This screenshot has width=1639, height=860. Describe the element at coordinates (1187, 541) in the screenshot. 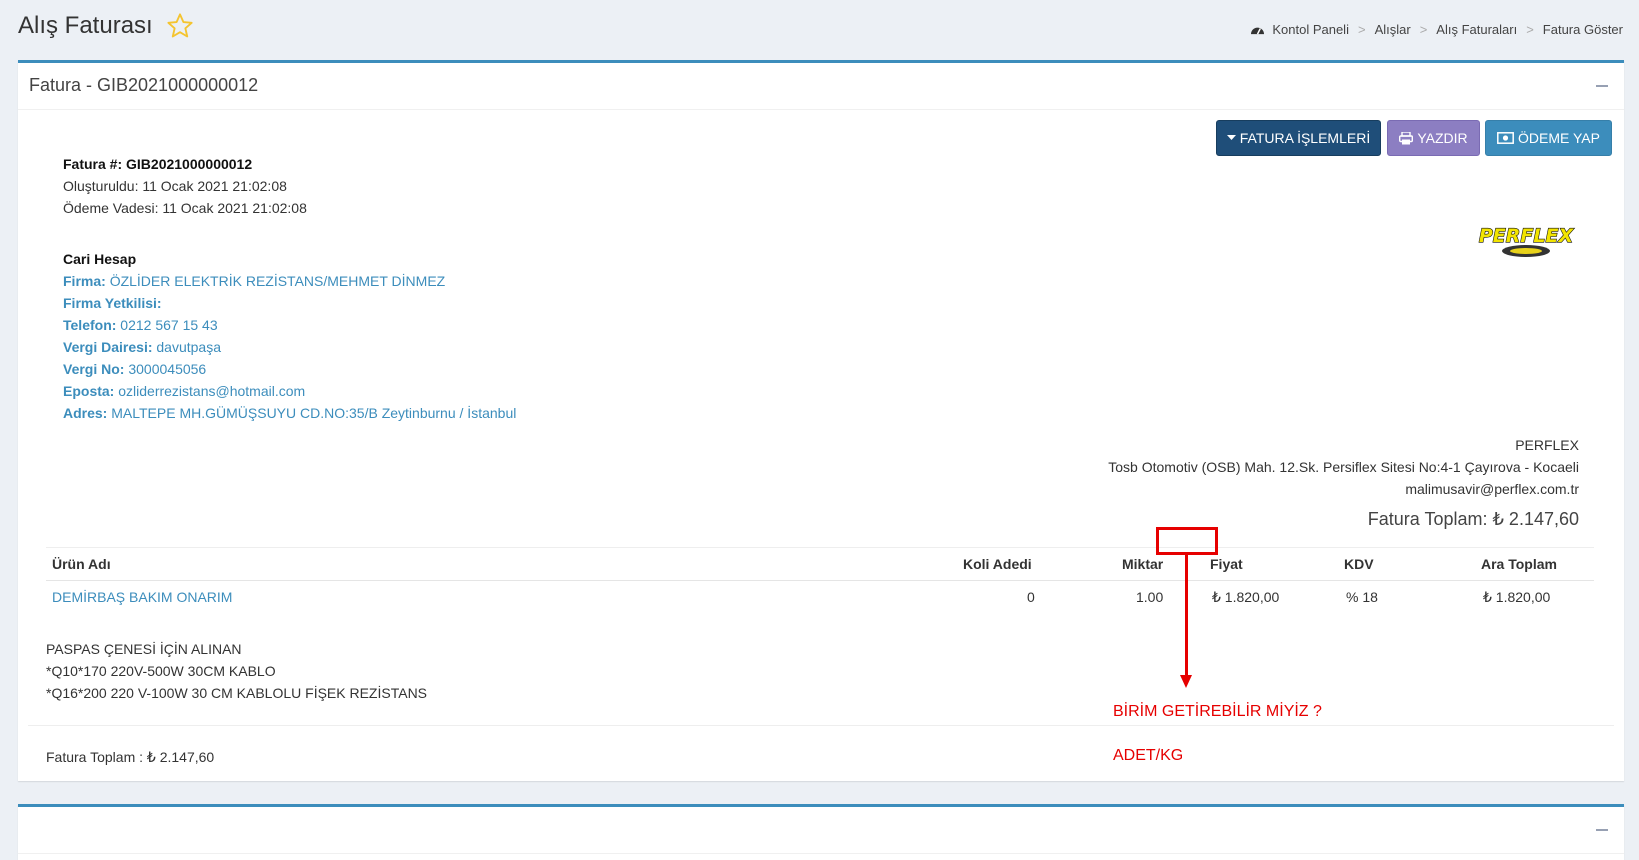

I see `annotation-highlight-box` at that location.